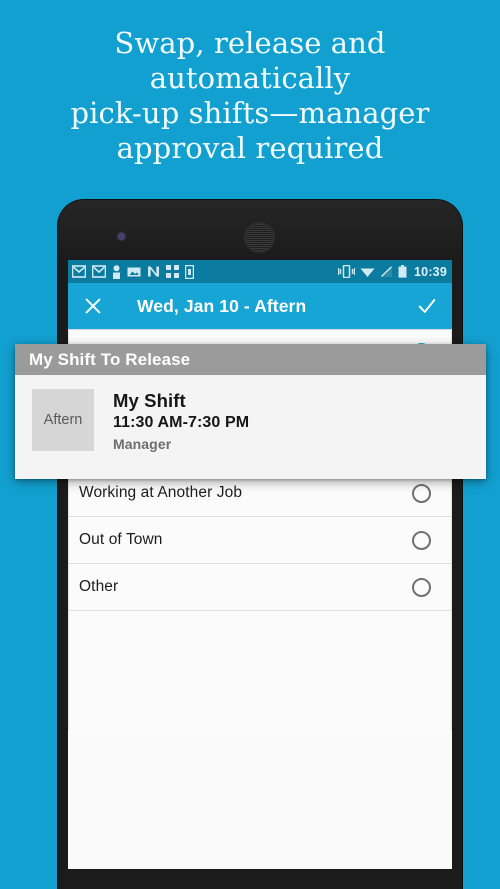 The height and width of the screenshot is (889, 500). What do you see at coordinates (121, 539) in the screenshot?
I see `reason-label: Out of Town` at bounding box center [121, 539].